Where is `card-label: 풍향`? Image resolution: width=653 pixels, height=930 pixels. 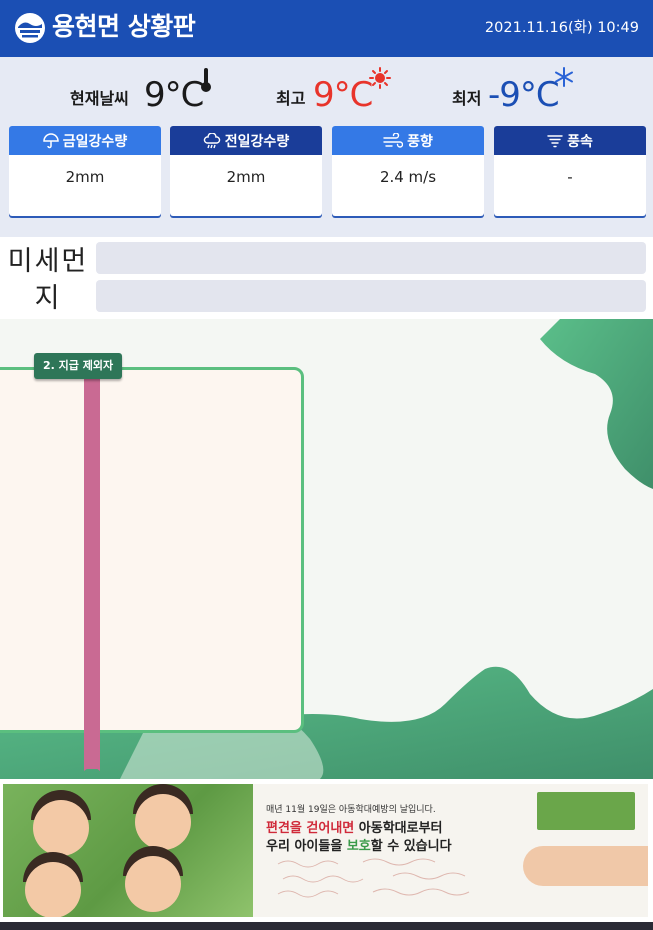
card-label: 풍향 is located at coordinates (420, 141).